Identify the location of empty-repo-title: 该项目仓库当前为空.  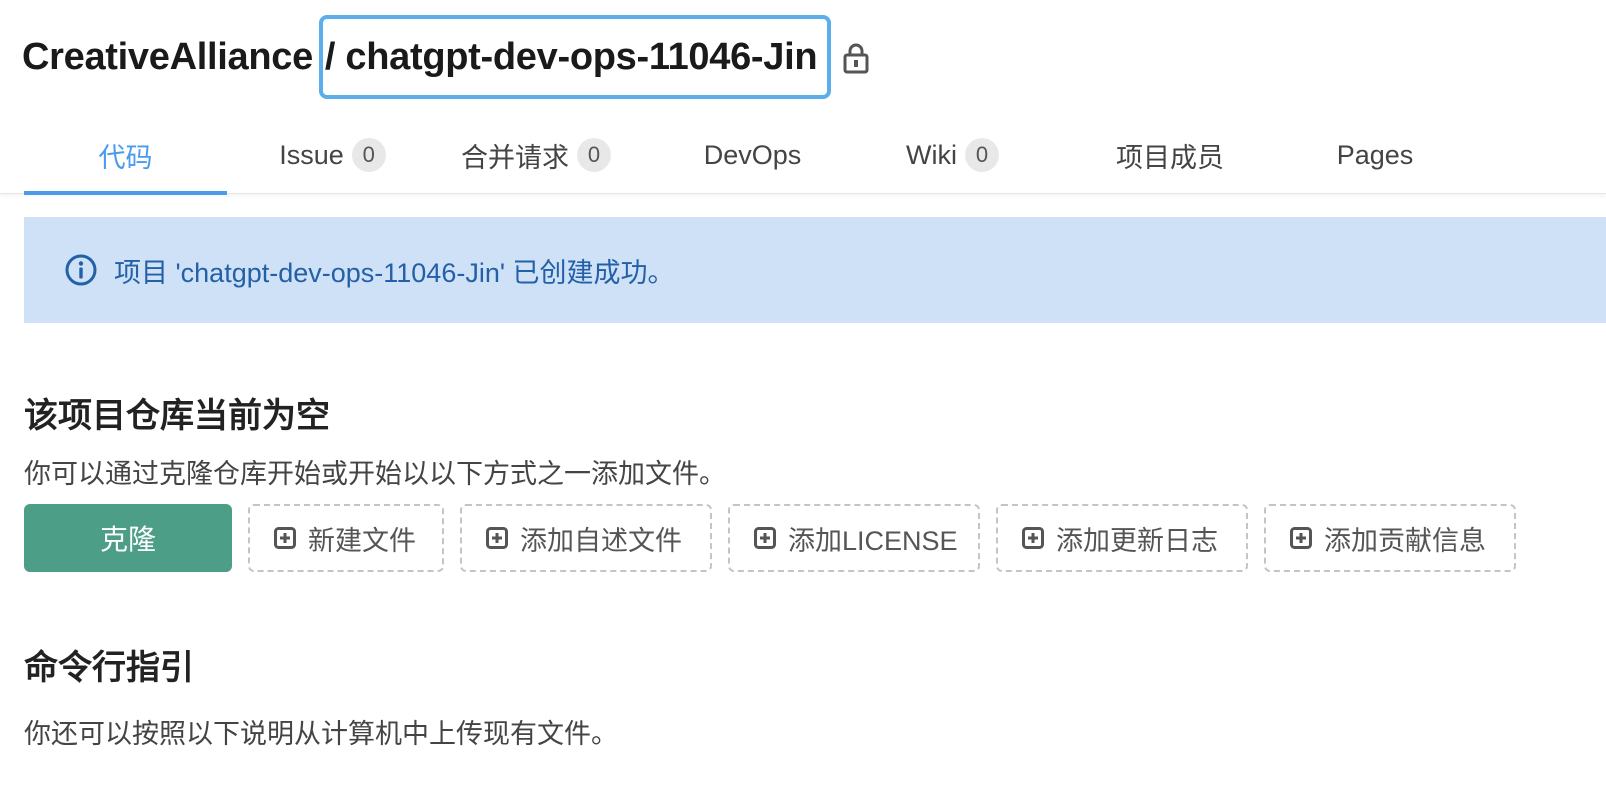
(177, 416).